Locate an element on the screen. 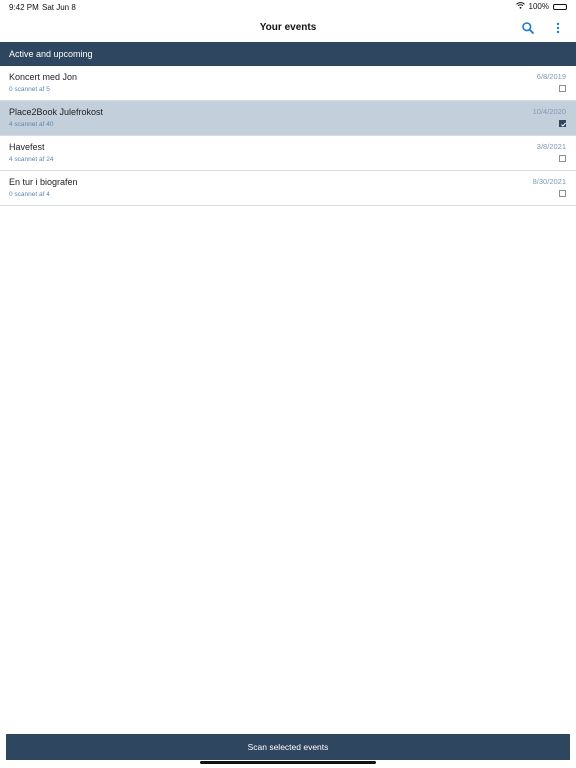  event-date: 8/30/2021 is located at coordinates (549, 181).